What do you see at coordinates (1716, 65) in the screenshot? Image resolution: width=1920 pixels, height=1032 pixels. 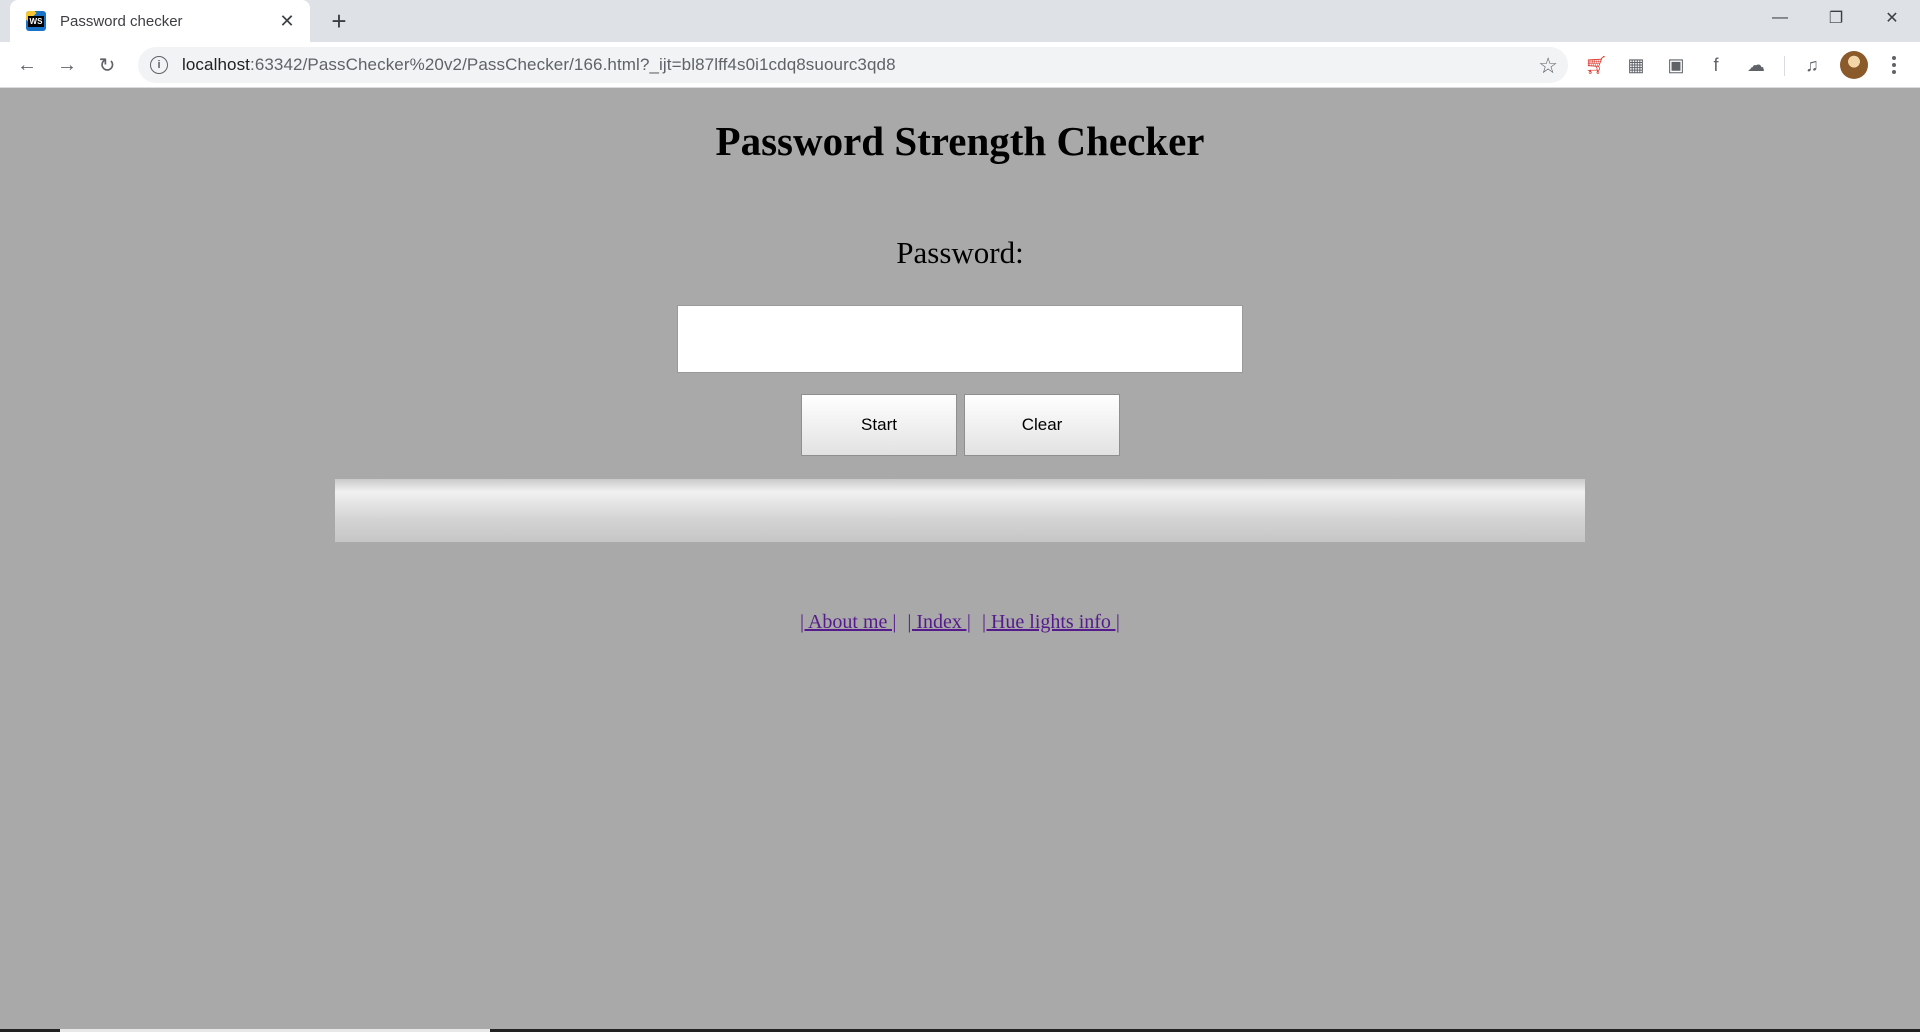 I see `facebook-icon: f` at bounding box center [1716, 65].